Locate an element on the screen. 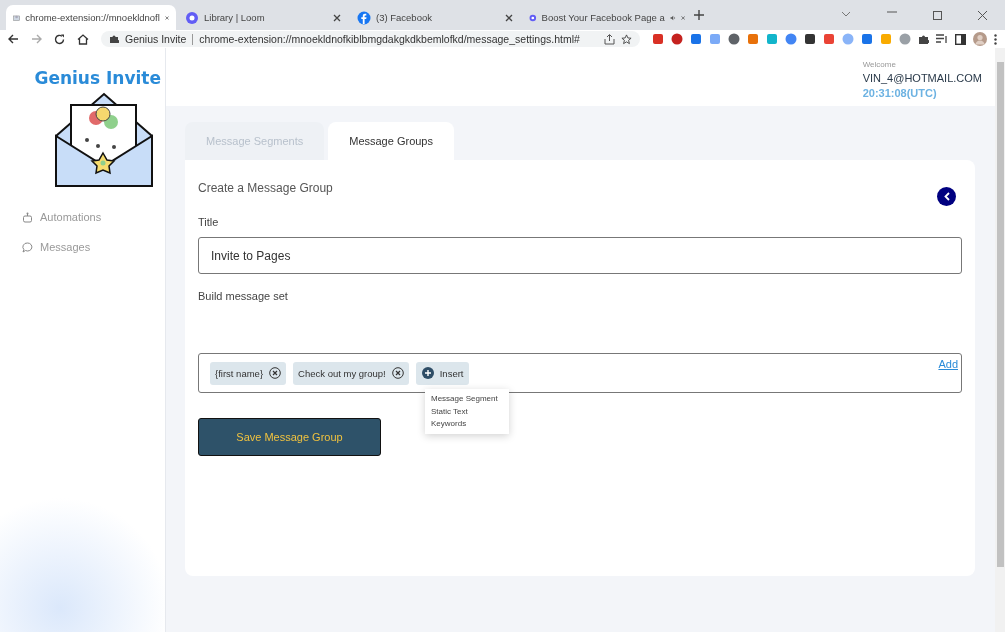 The width and height of the screenshot is (1005, 632). share-icon is located at coordinates (609, 39).